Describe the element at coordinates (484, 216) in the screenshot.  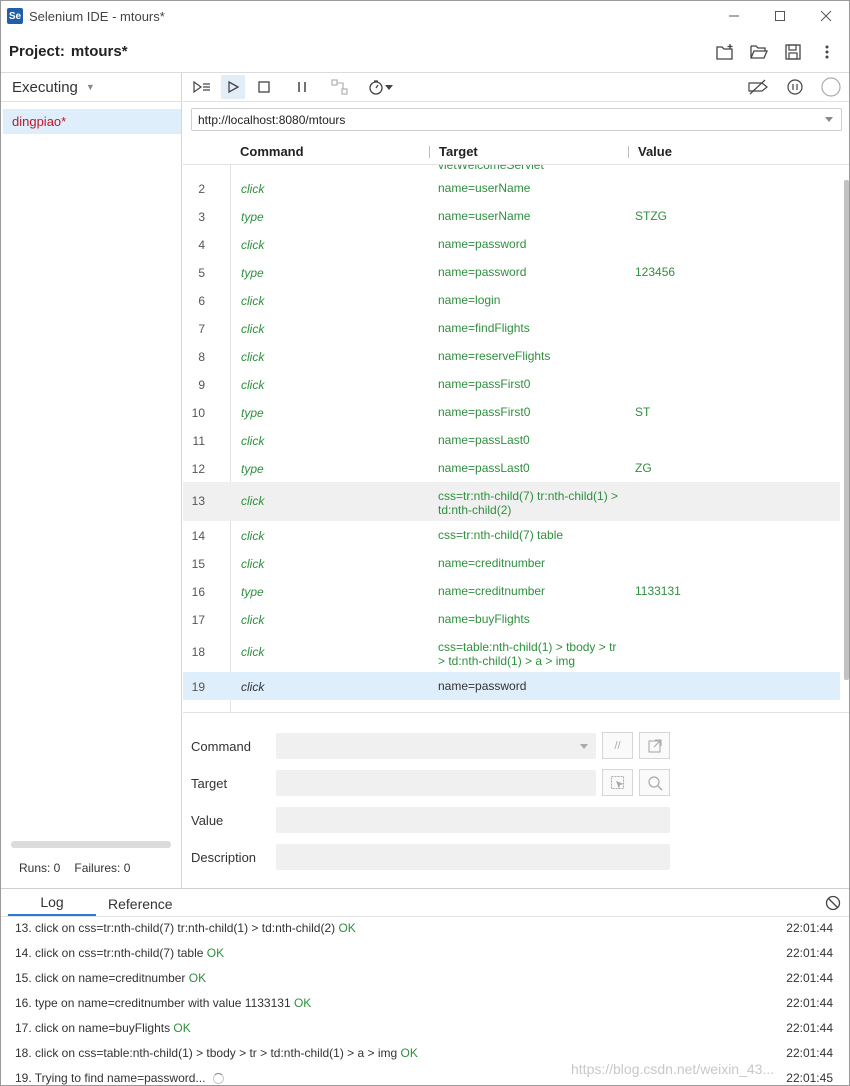
I see `row-target: name=userName` at that location.